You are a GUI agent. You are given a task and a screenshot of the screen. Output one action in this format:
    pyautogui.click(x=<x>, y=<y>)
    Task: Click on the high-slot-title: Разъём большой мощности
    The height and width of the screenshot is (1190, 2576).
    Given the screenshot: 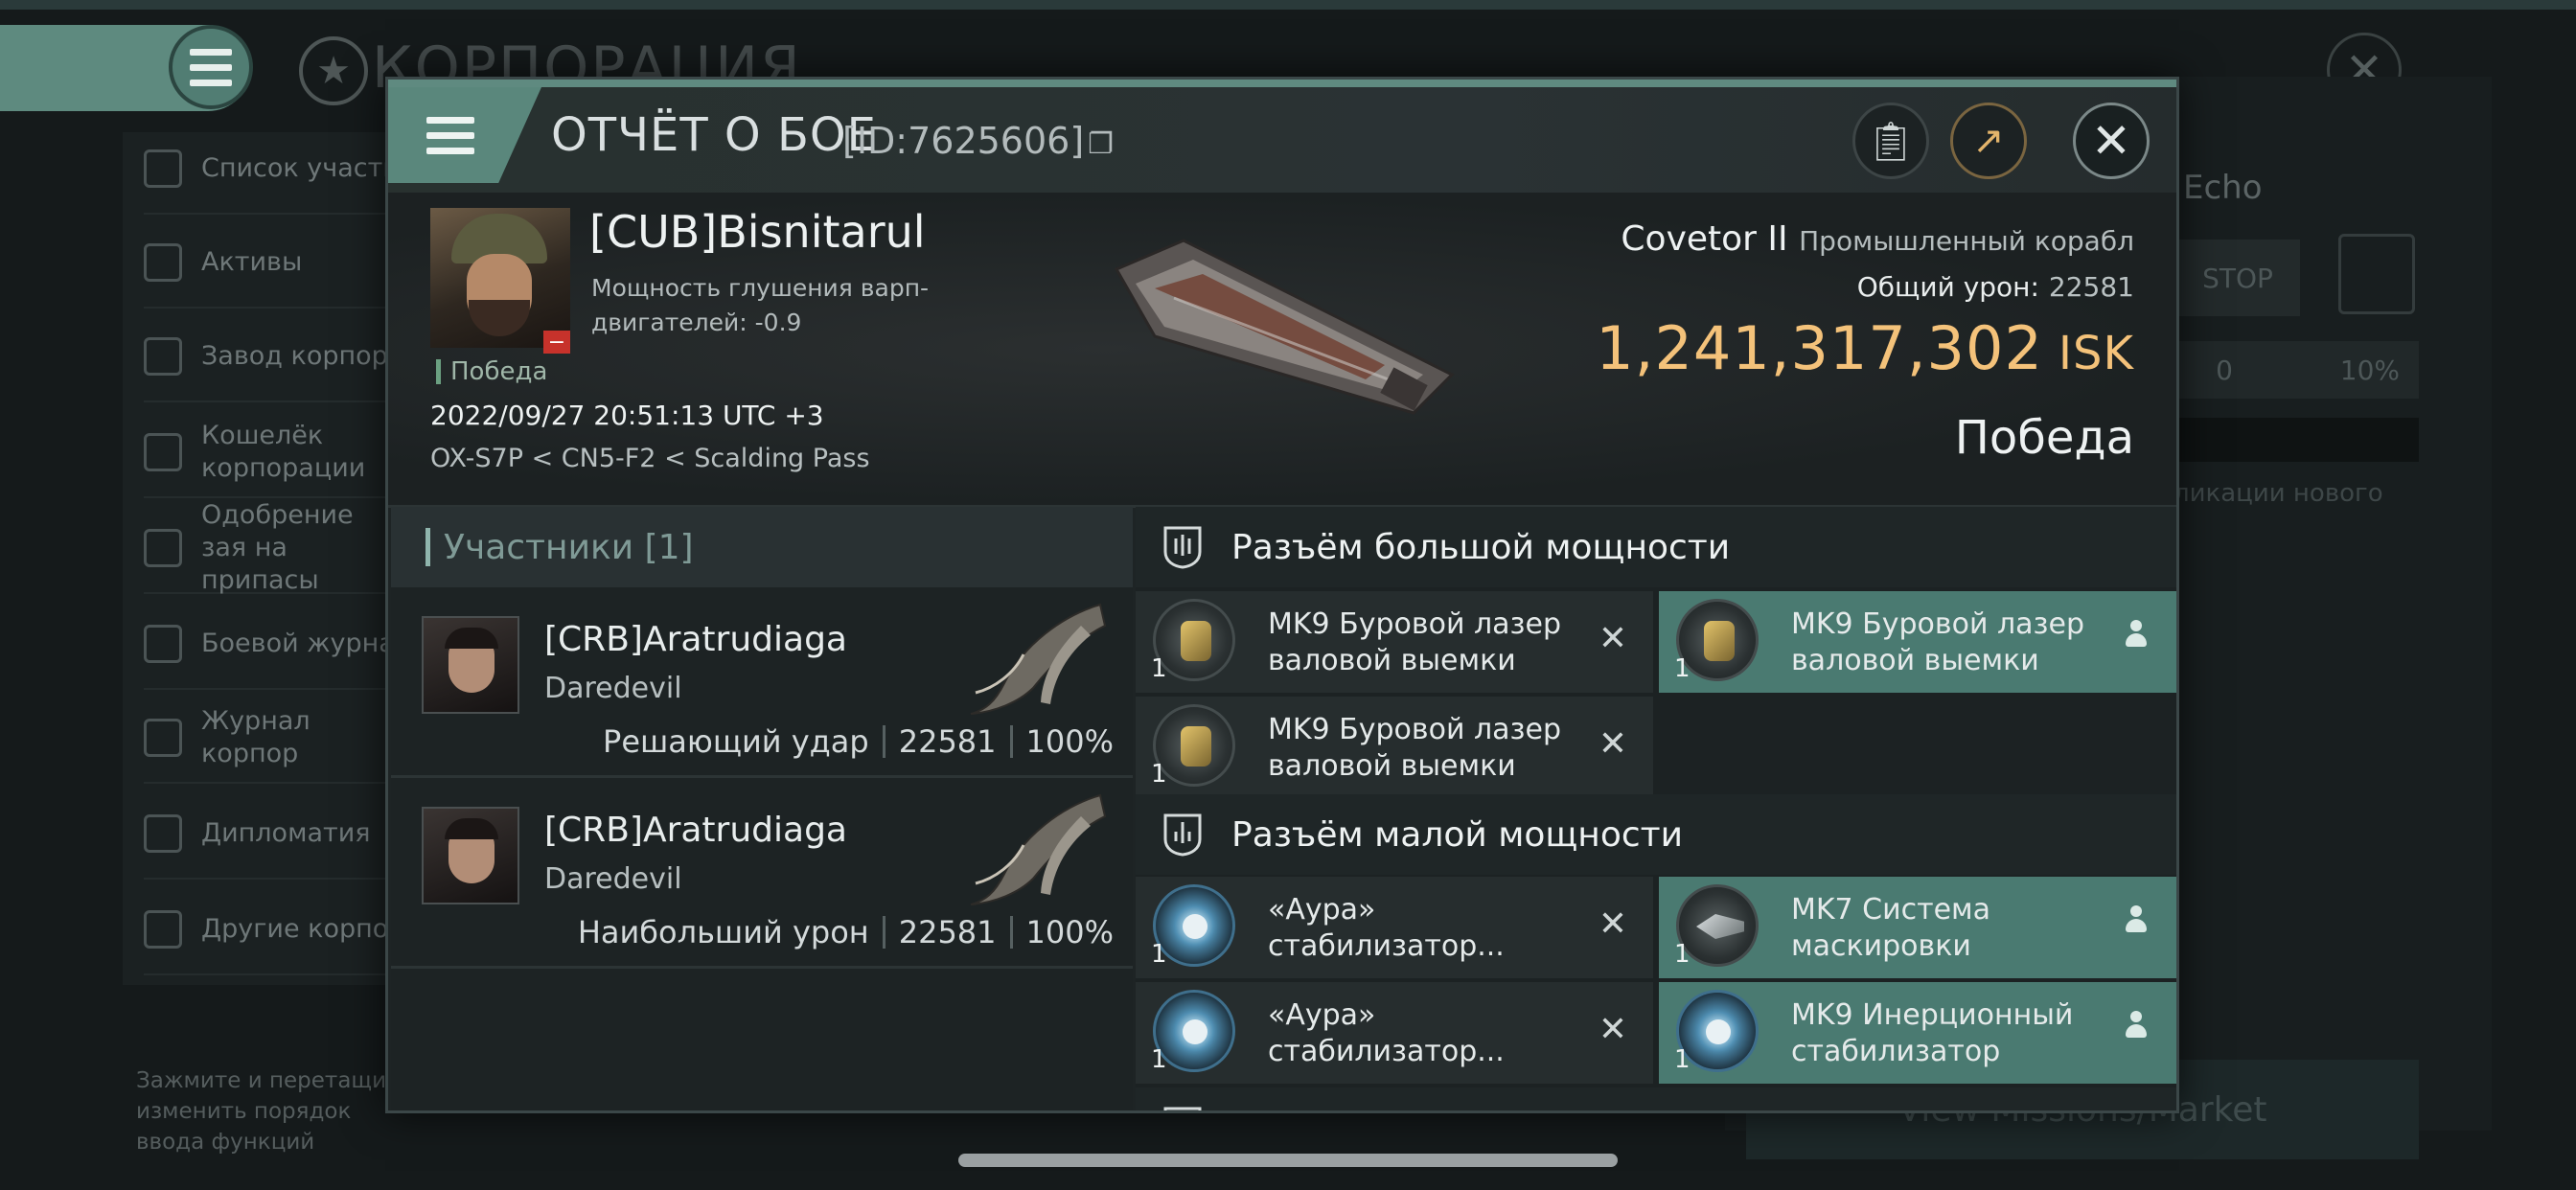 What is the action you would take?
    pyautogui.click(x=1481, y=547)
    